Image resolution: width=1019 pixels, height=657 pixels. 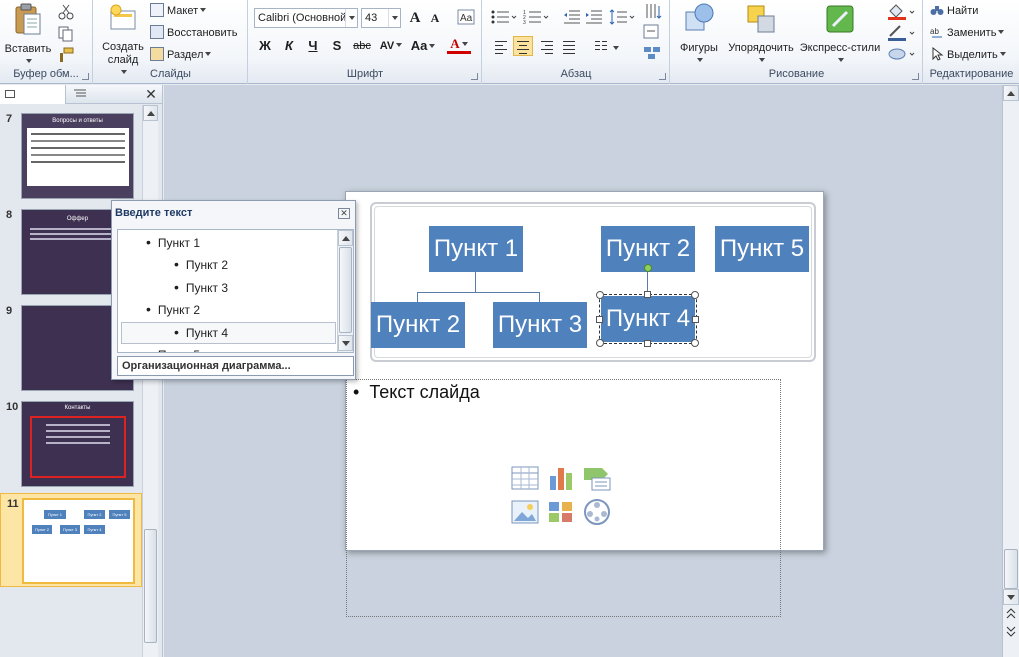 What do you see at coordinates (954, 11) in the screenshot?
I see `find-button: Найти` at bounding box center [954, 11].